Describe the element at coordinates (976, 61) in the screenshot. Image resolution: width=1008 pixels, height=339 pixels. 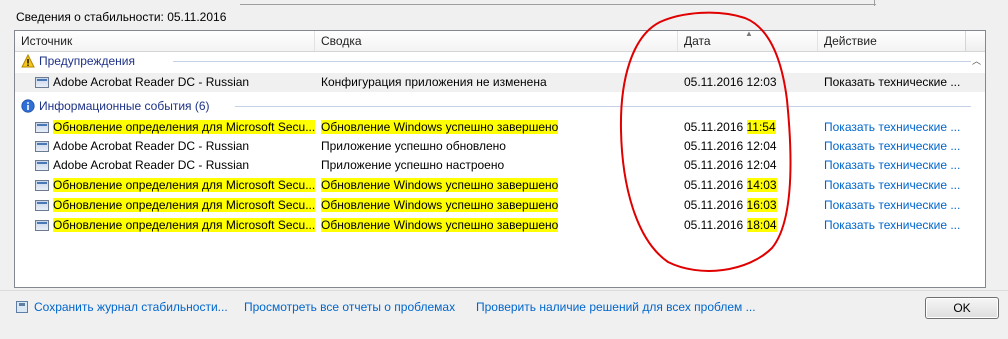
I see `collapse-chevron-icon: ︿` at that location.